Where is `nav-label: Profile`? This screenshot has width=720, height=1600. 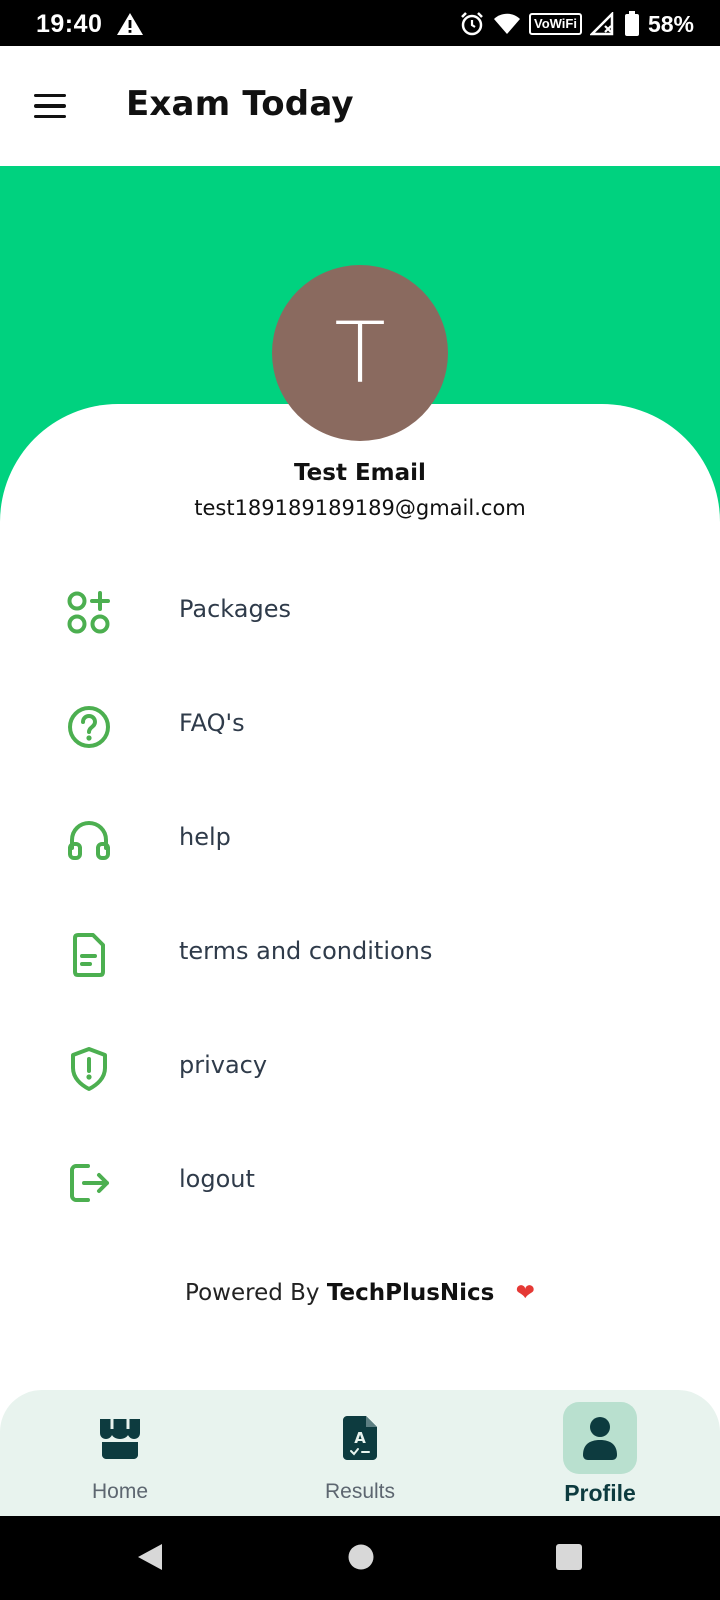 nav-label: Profile is located at coordinates (600, 1493).